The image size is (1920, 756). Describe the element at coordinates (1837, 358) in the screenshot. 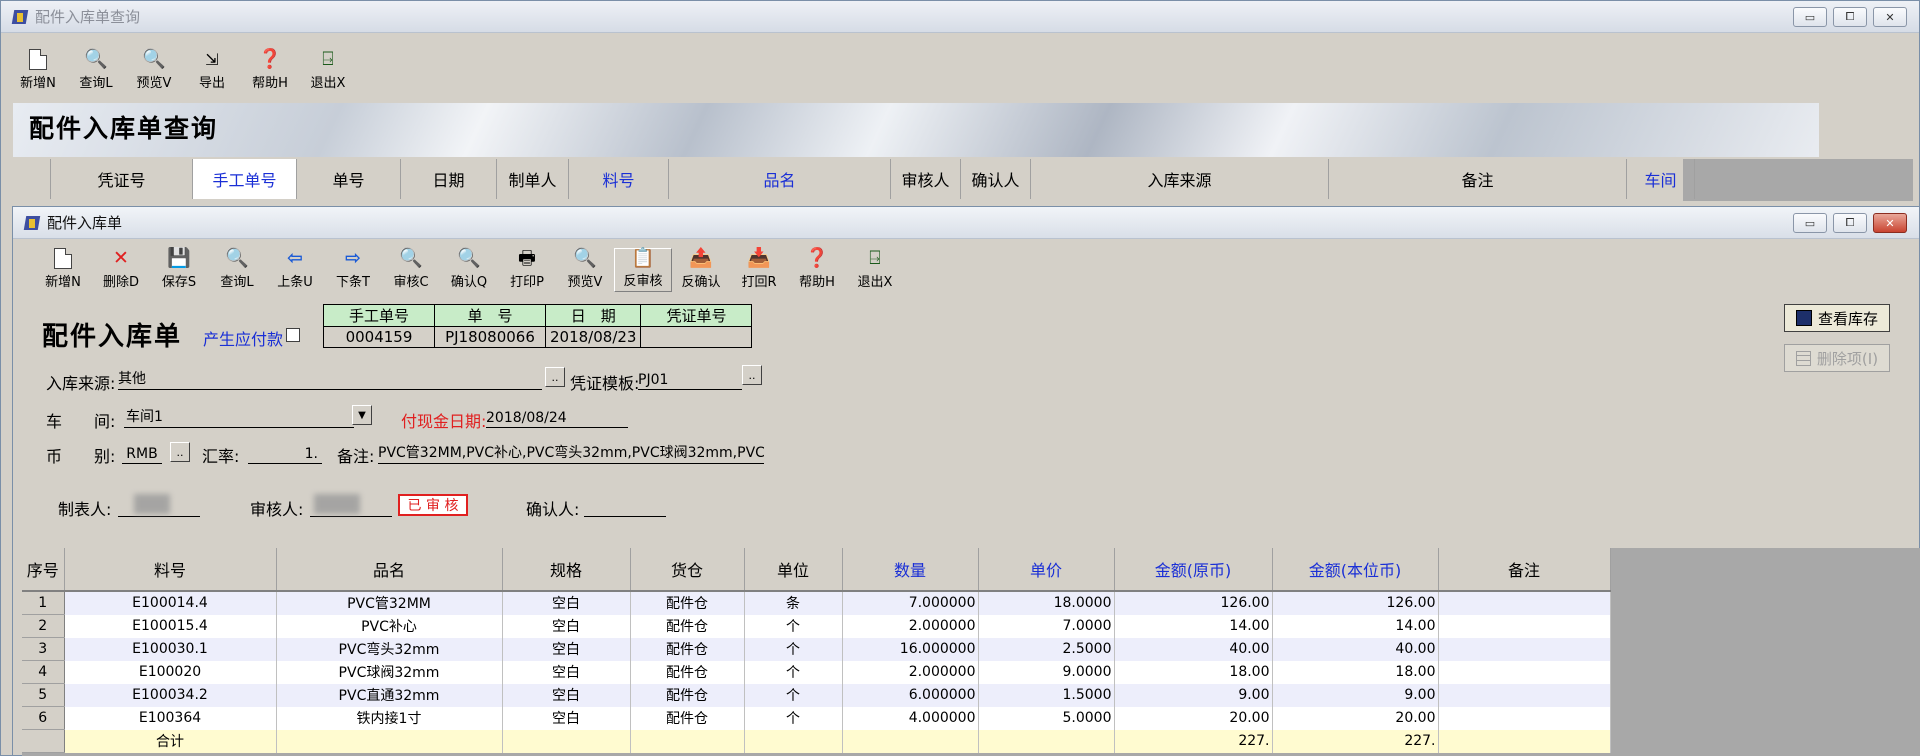

I see `delete-item-button: 删除项(I)` at that location.